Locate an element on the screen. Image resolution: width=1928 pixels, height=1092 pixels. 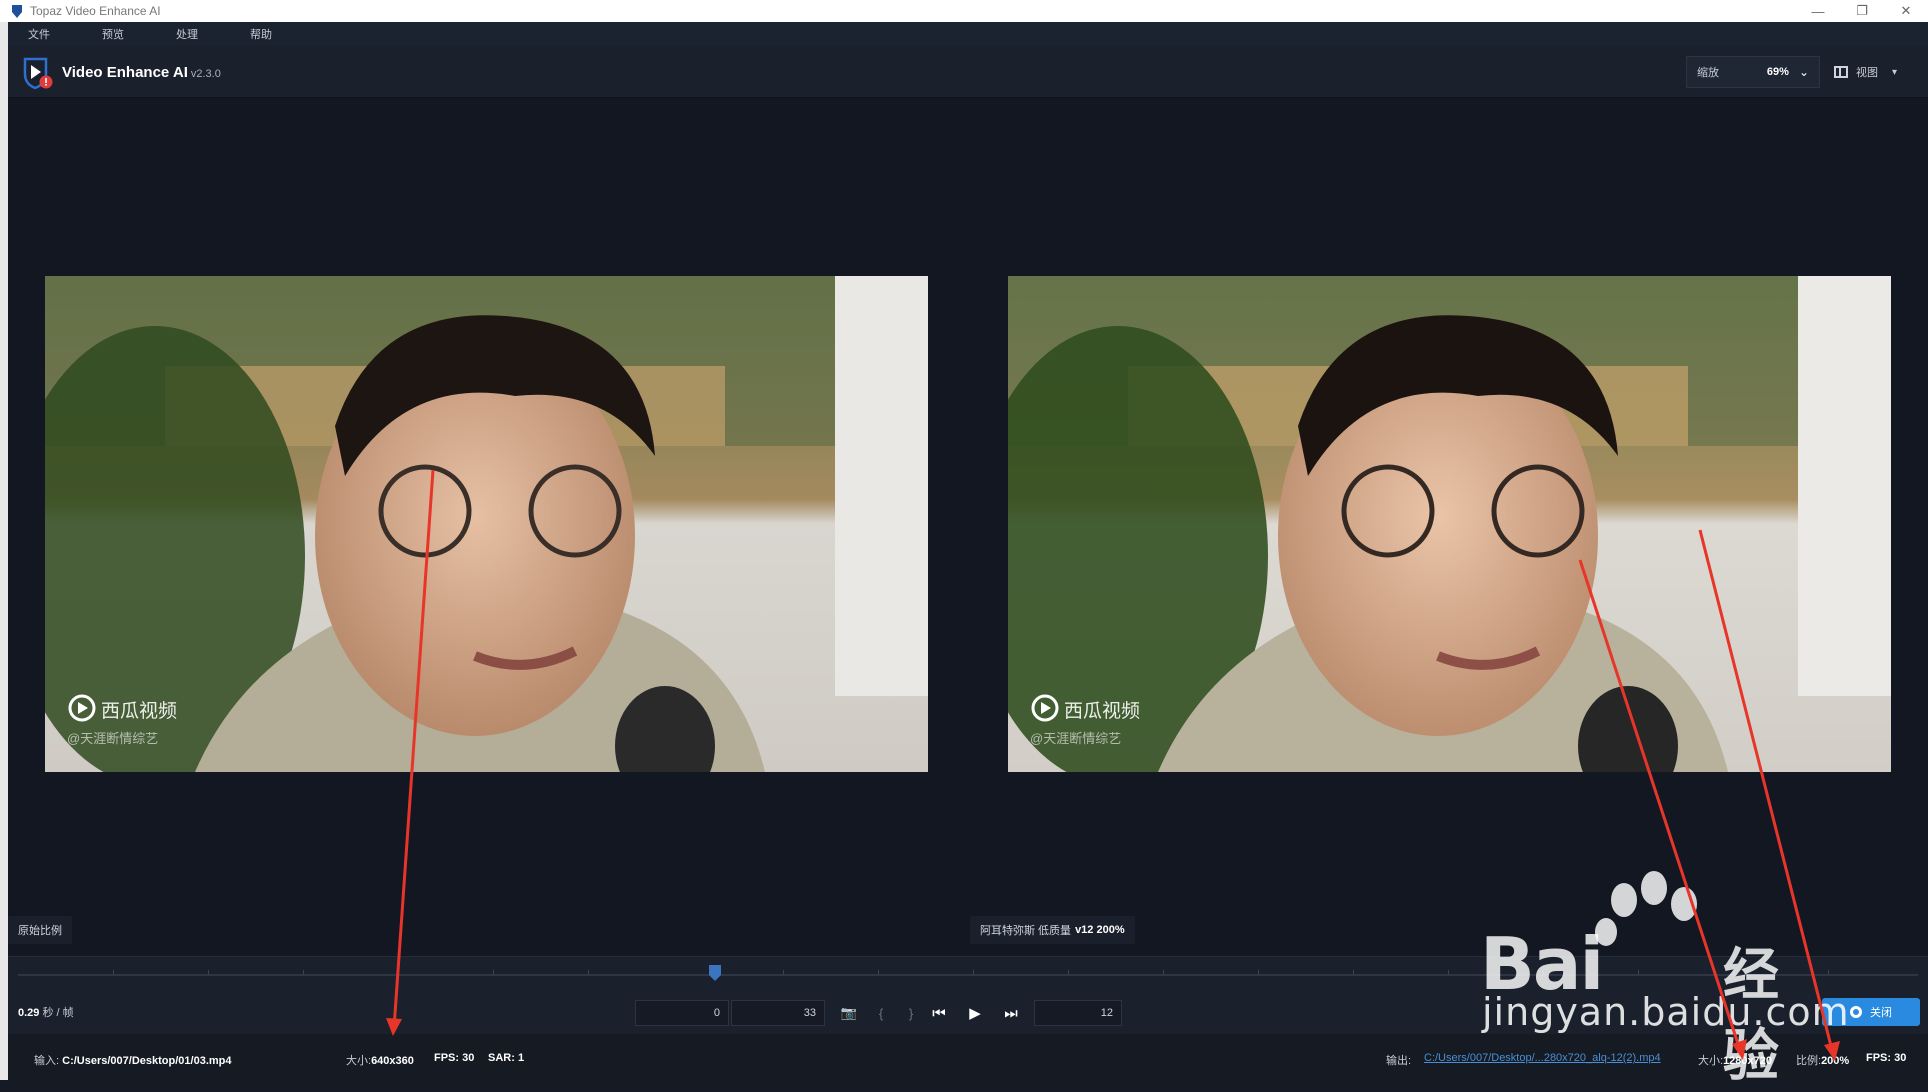
menu-help: 帮助 is located at coordinates (261, 34).